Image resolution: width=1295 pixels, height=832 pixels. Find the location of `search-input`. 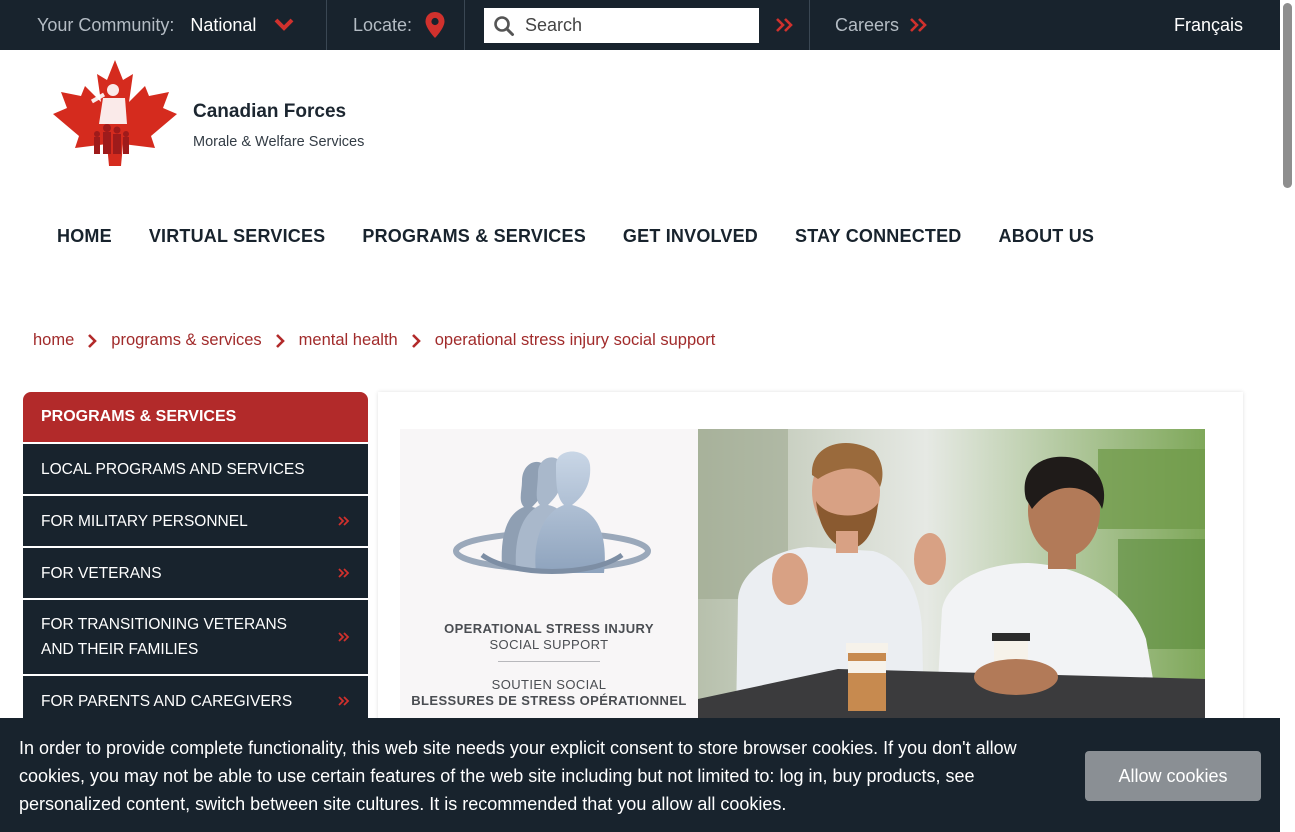

search-input is located at coordinates (635, 25).